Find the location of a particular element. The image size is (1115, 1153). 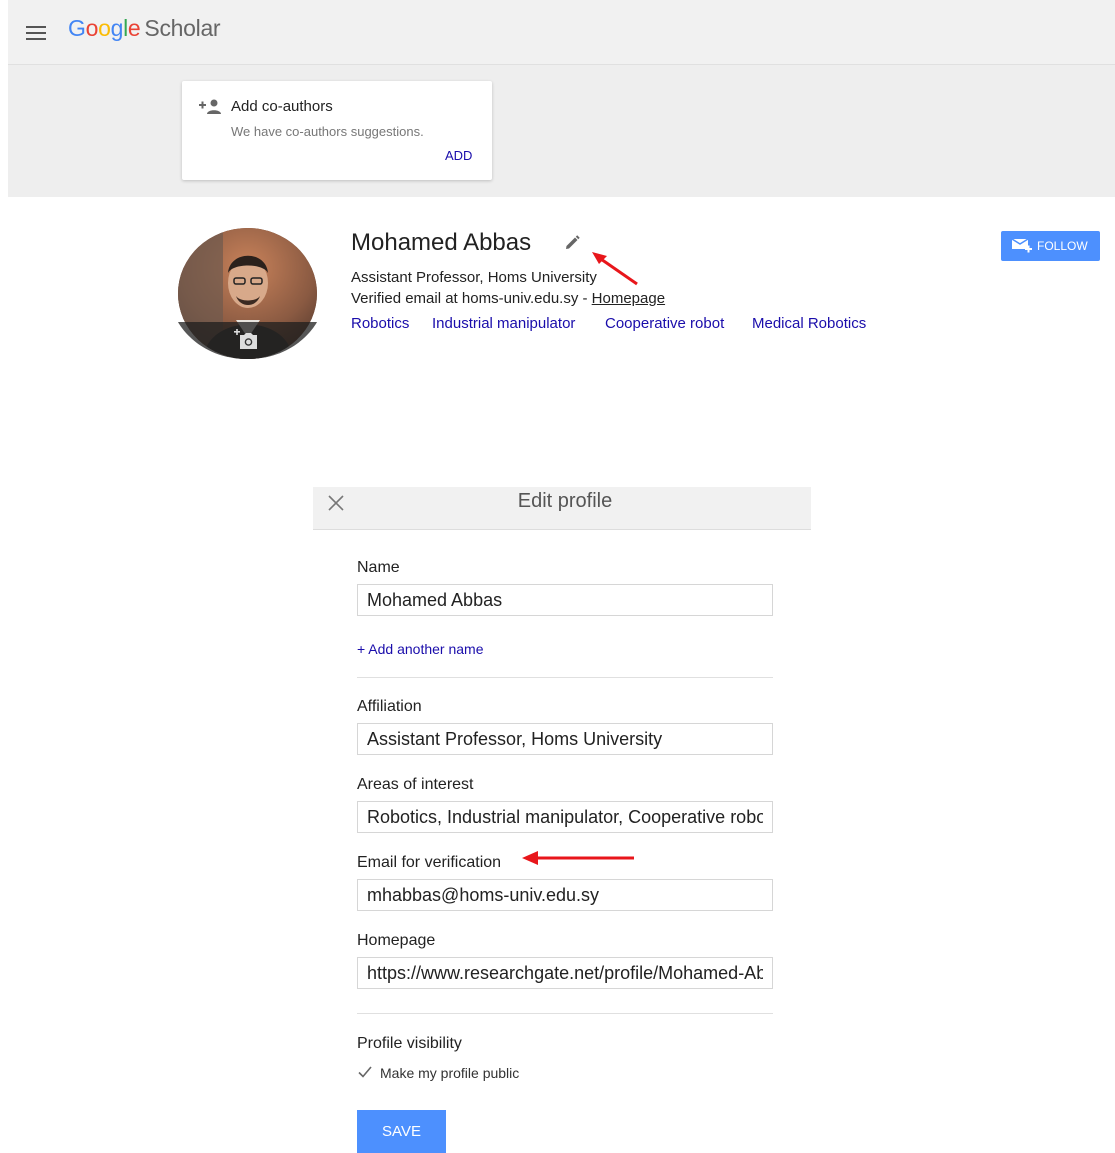

logo-letter: G is located at coordinates (77, 28).